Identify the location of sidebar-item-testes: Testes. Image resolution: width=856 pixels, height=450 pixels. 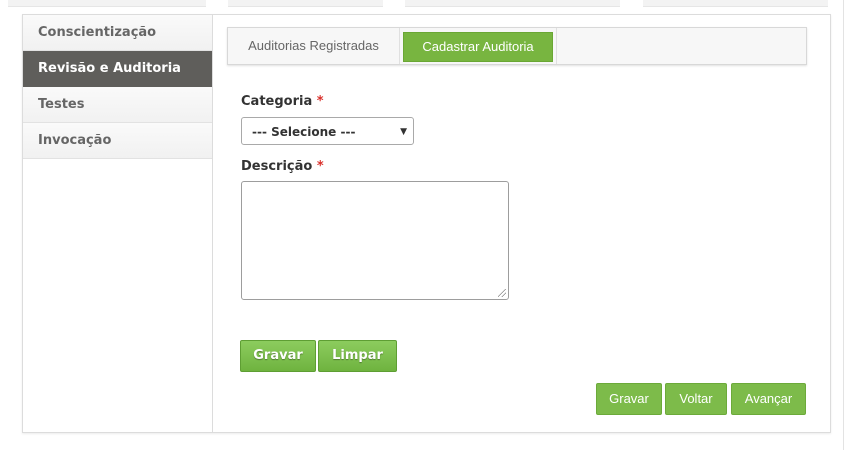
(117, 105).